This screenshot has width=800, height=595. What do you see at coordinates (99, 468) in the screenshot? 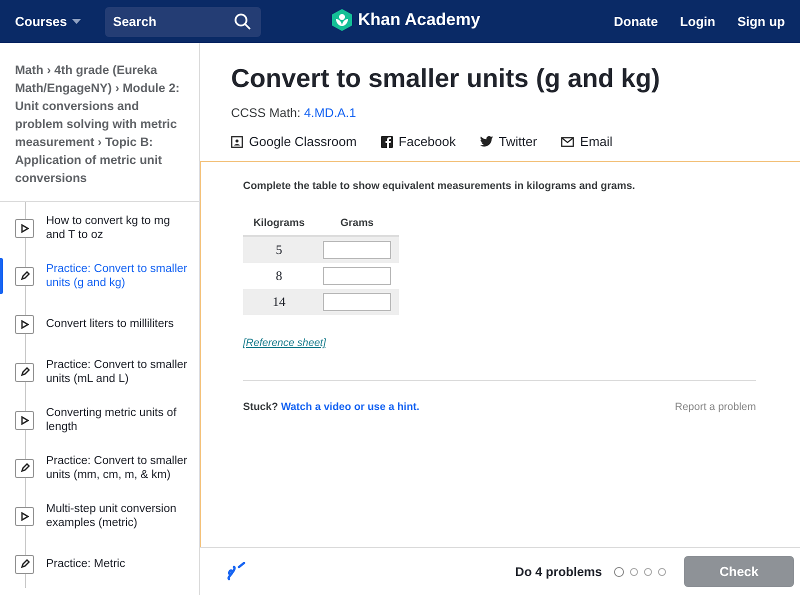
I see `lesson-item: Practice: Convert to smaller units (mm, cm, m, & km)` at bounding box center [99, 468].